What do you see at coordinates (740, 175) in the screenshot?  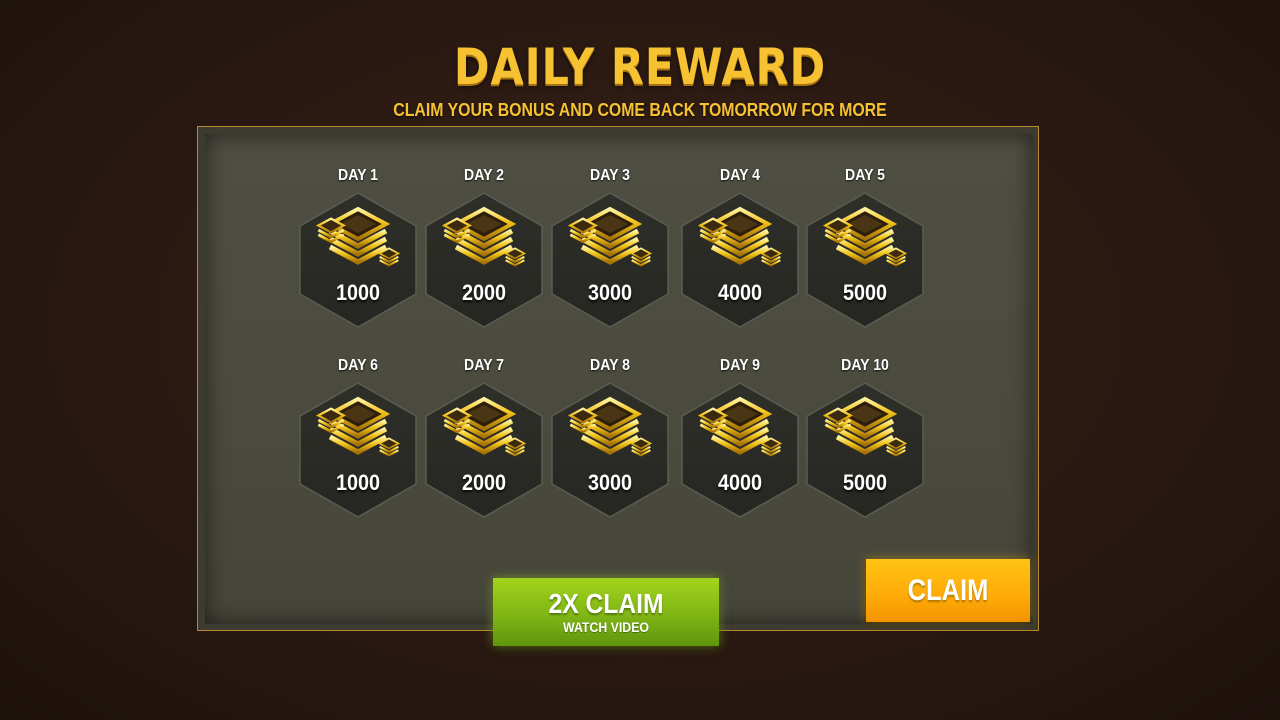 I see `day-label: DAY 4` at bounding box center [740, 175].